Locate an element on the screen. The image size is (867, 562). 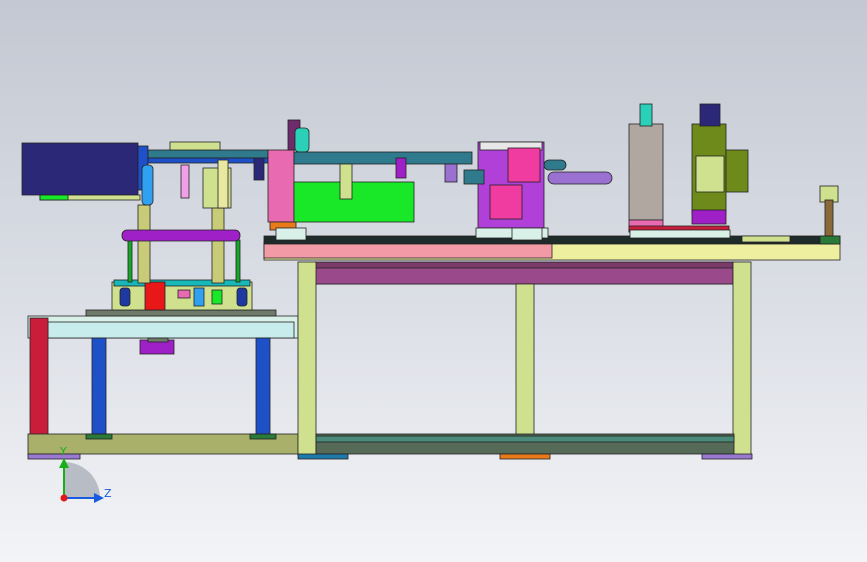
x-axis-dot is located at coordinates (64, 498).